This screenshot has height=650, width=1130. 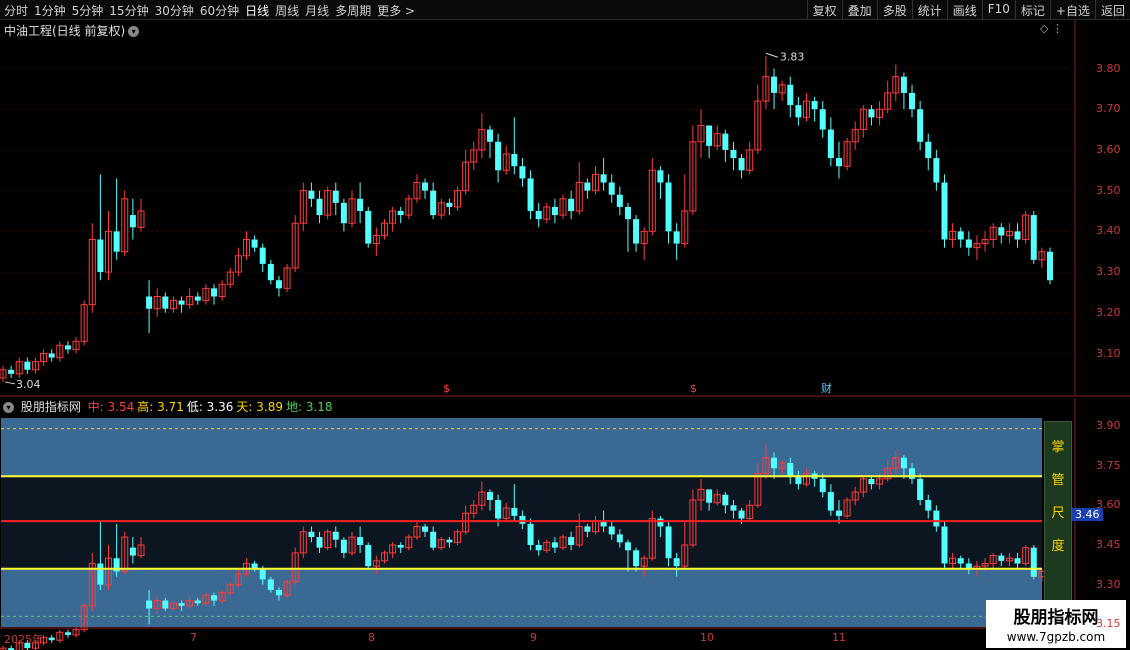 I want to click on low-annotation-arrow, so click(x=10, y=383).